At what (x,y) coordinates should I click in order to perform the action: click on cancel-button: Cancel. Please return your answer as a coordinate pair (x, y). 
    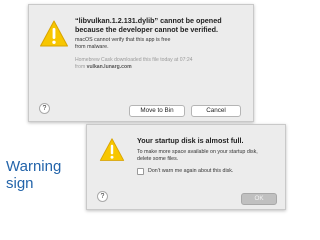
    Looking at the image, I should click on (216, 111).